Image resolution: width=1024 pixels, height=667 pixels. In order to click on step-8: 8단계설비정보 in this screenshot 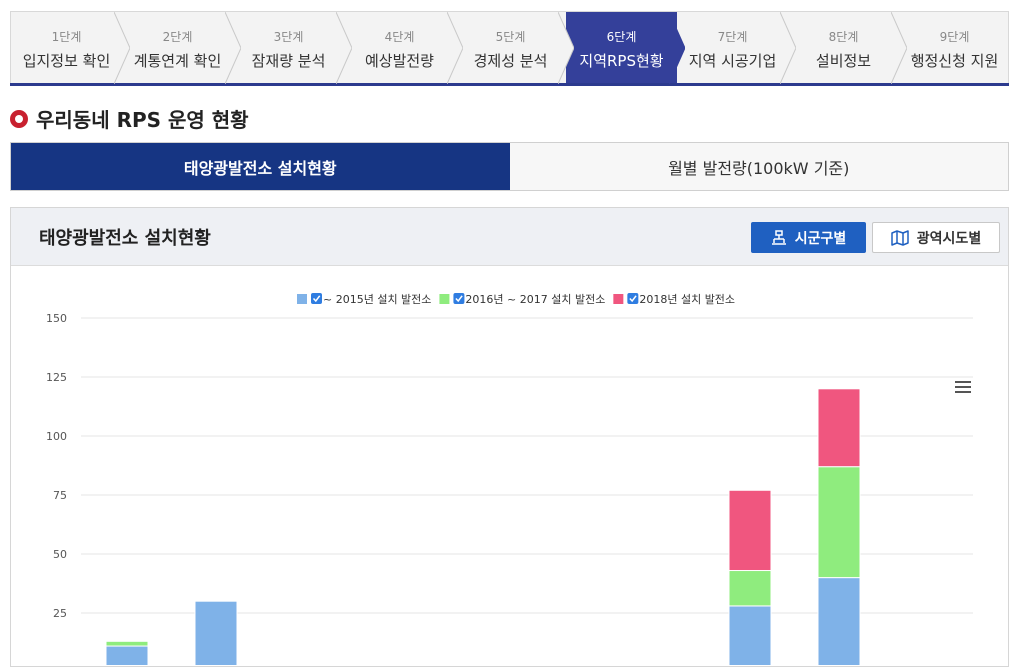, I will do `click(847, 48)`.